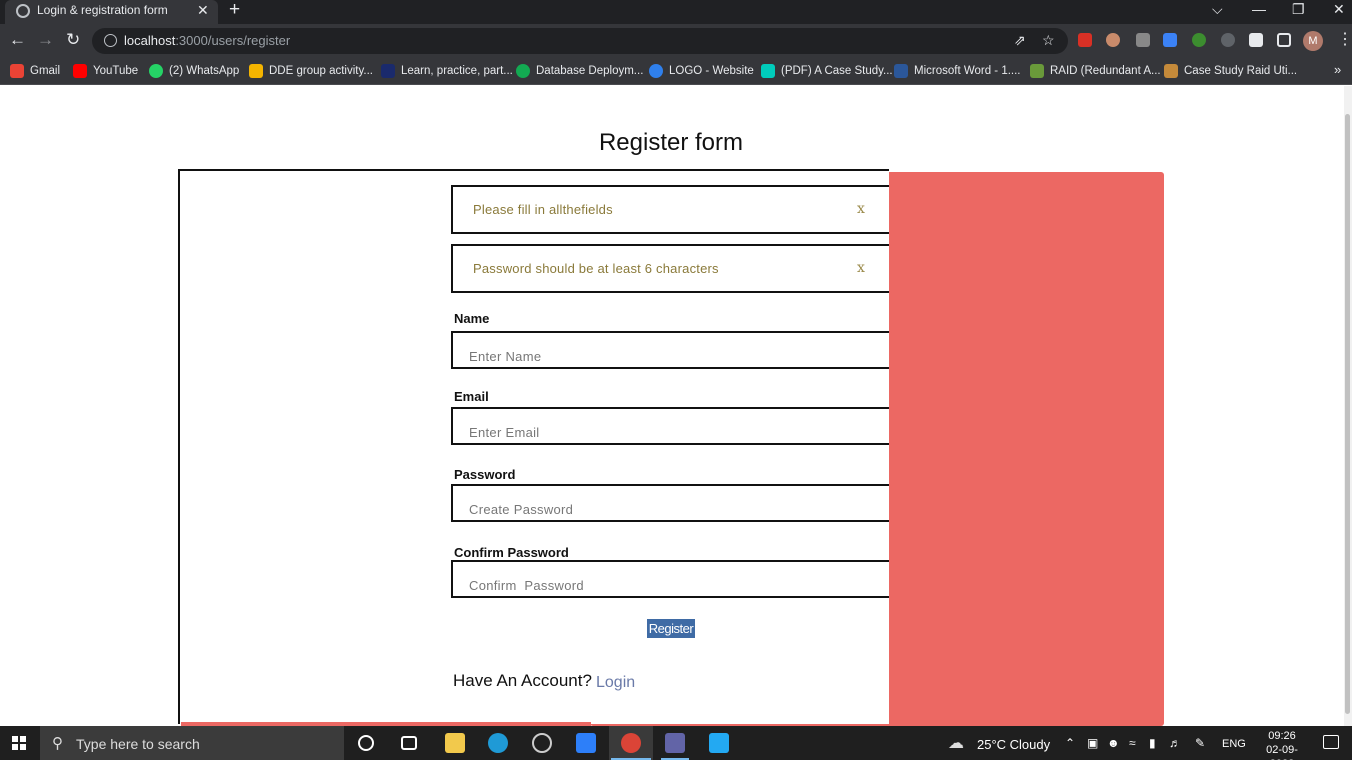 Image resolution: width=1352 pixels, height=760 pixels. What do you see at coordinates (1113, 743) in the screenshot?
I see `people-icon: ☻` at bounding box center [1113, 743].